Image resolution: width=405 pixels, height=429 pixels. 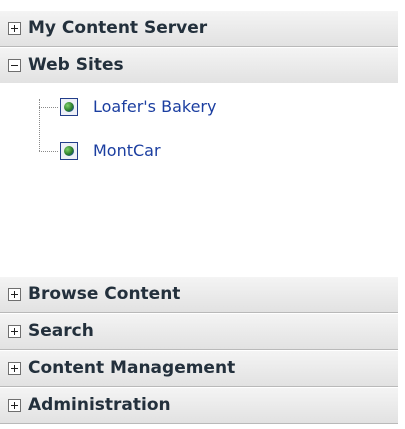 I want to click on section-label: My Content Server, so click(x=118, y=28).